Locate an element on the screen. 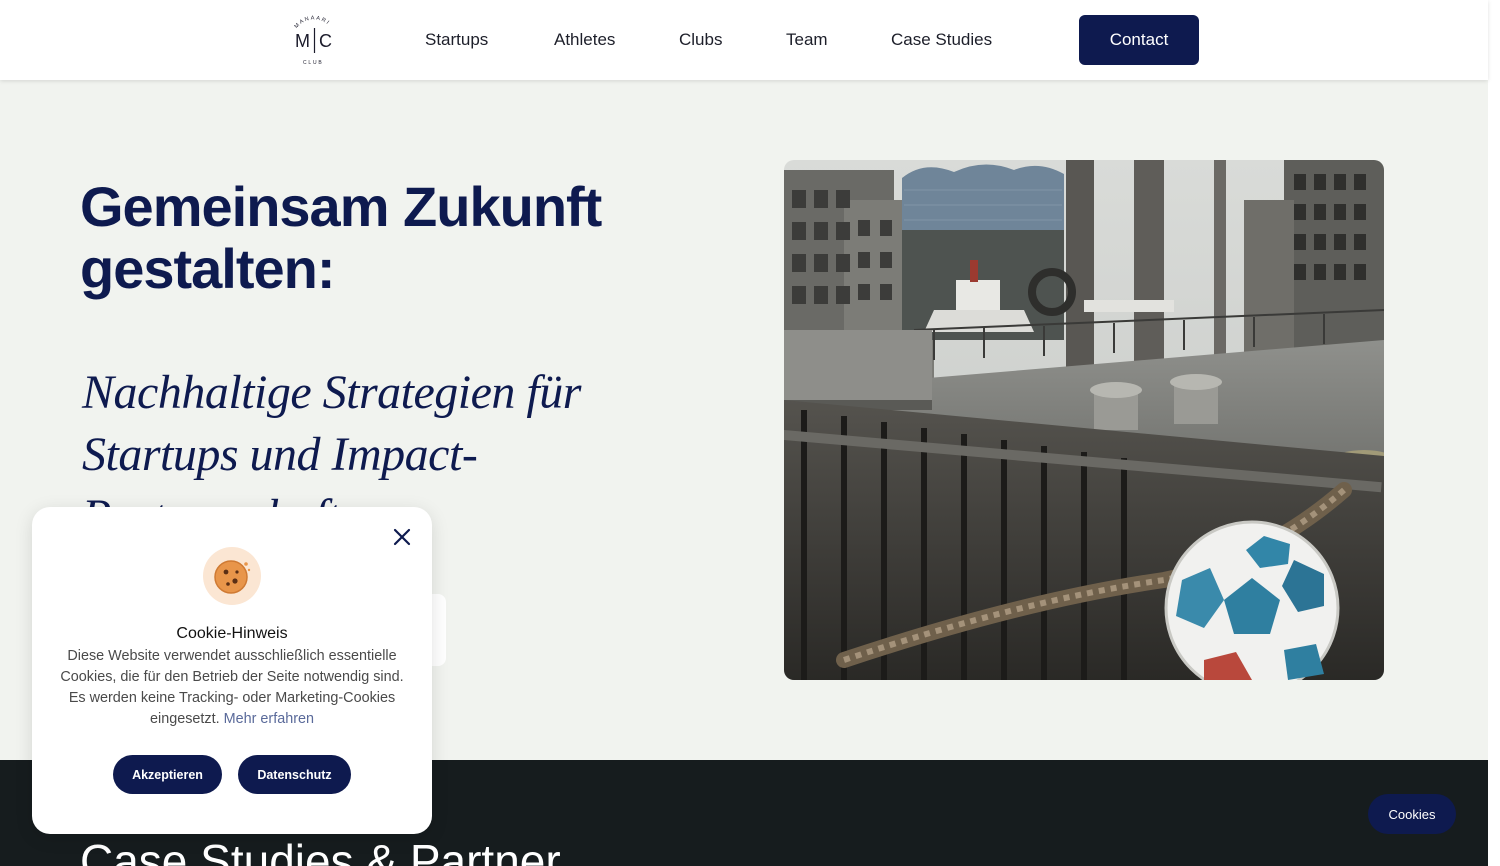 The height and width of the screenshot is (866, 1500). logo-mark-icon: MANAARI M C CLUB is located at coordinates (313, 40).